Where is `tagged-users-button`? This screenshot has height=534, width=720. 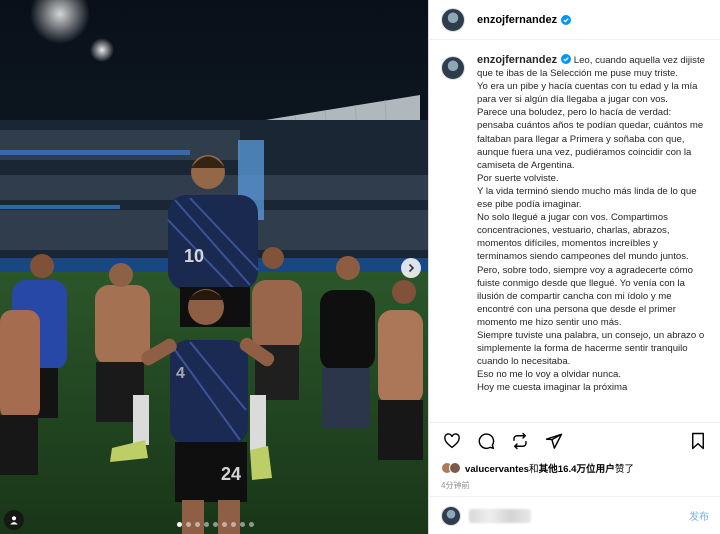
tagged-users-button is located at coordinates (14, 520).